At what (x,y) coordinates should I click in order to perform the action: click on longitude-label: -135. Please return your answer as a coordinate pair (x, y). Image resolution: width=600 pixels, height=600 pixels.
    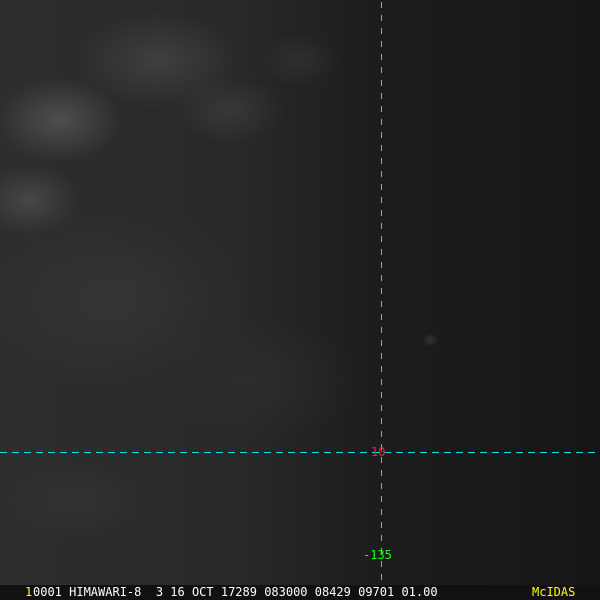
    Looking at the image, I should click on (377, 555).